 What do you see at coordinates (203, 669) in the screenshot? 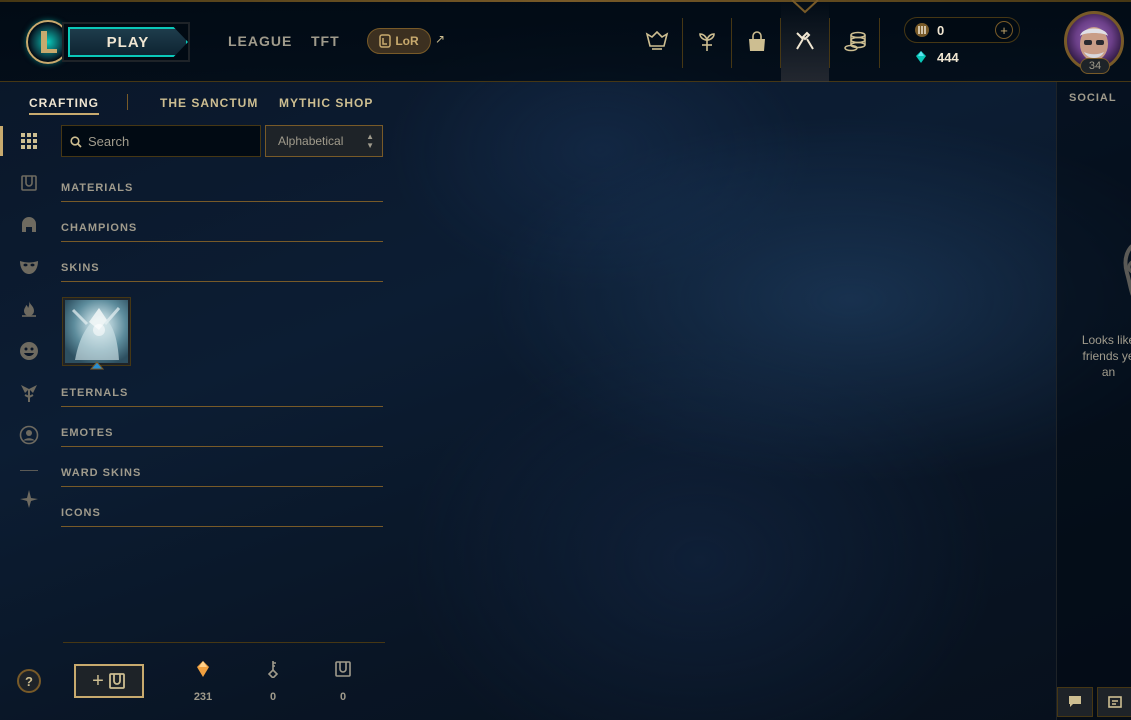
I see `orange-essence-icon` at bounding box center [203, 669].